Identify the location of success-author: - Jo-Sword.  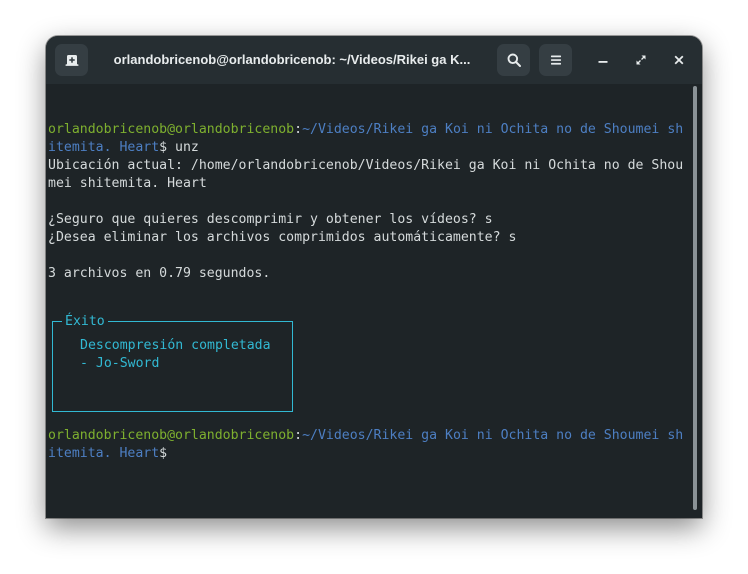
(120, 363).